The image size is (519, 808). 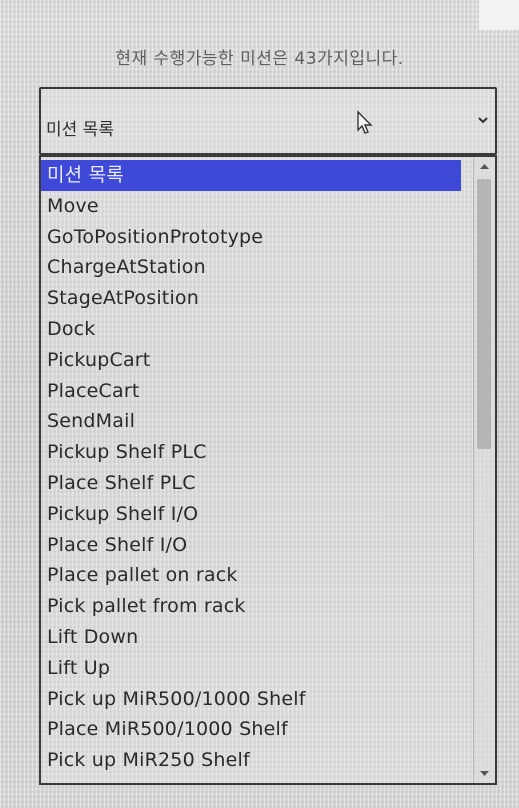 I want to click on chevron-down-icon, so click(x=483, y=120).